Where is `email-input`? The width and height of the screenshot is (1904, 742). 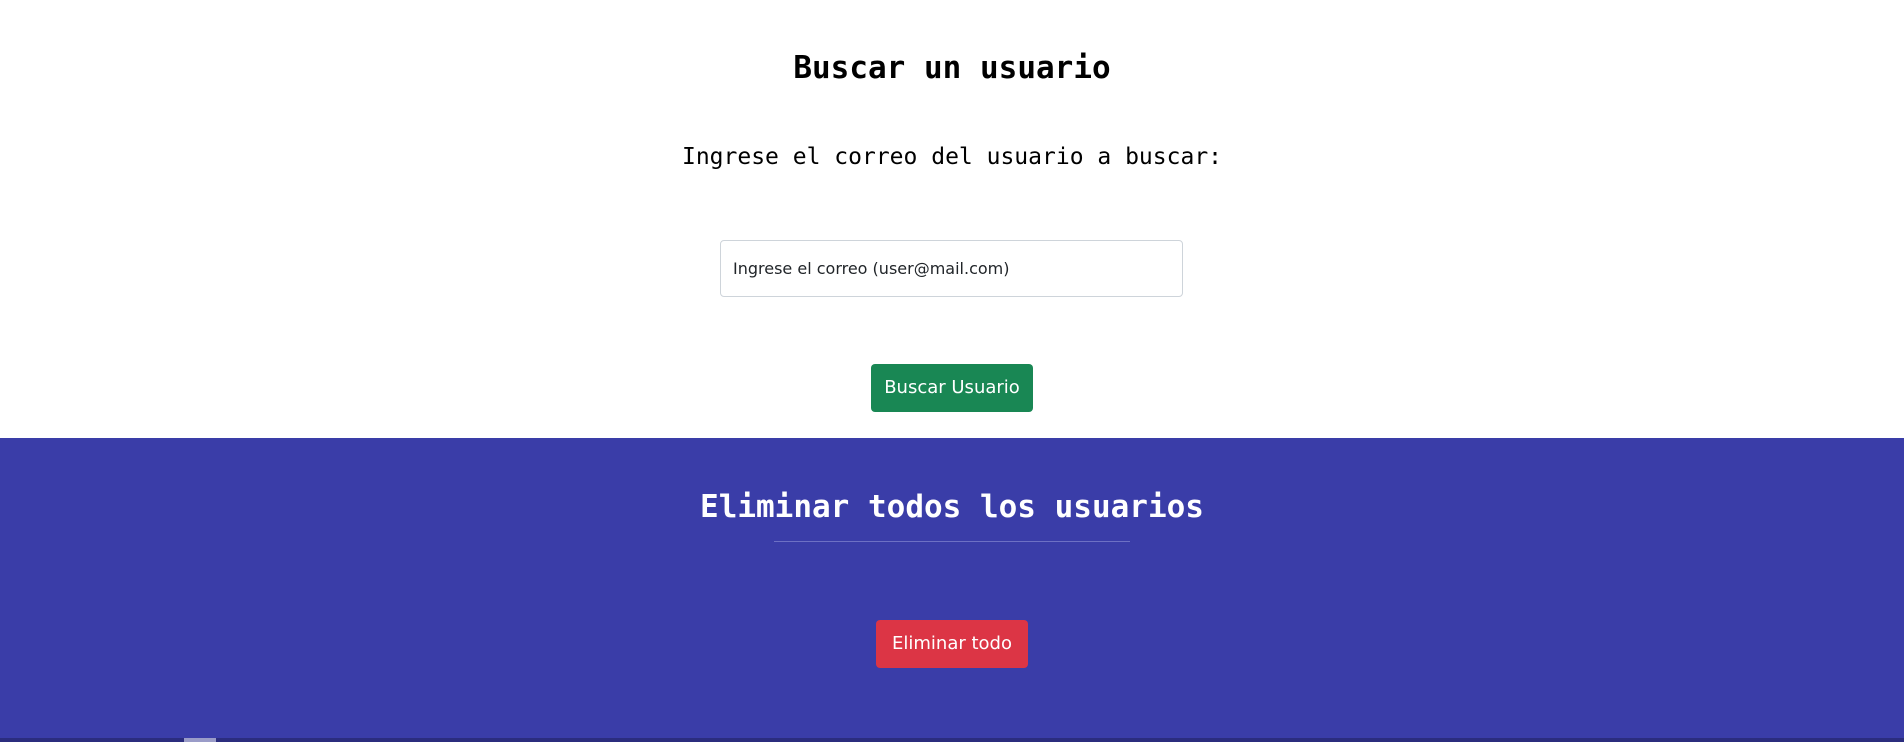 email-input is located at coordinates (951, 268).